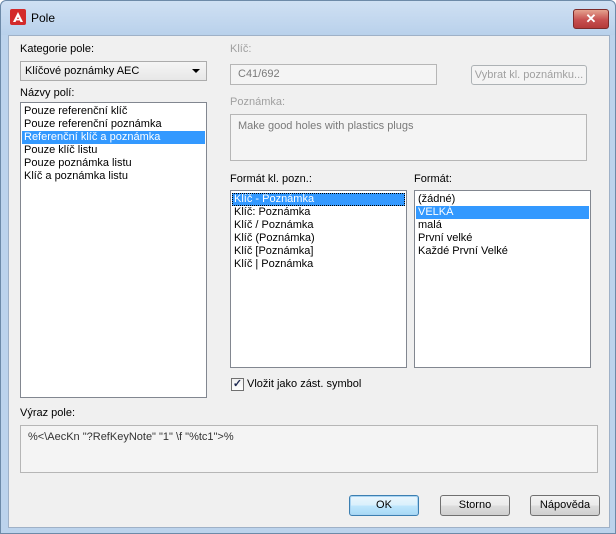 This screenshot has width=616, height=534. I want to click on format-label: Formát:, so click(433, 179).